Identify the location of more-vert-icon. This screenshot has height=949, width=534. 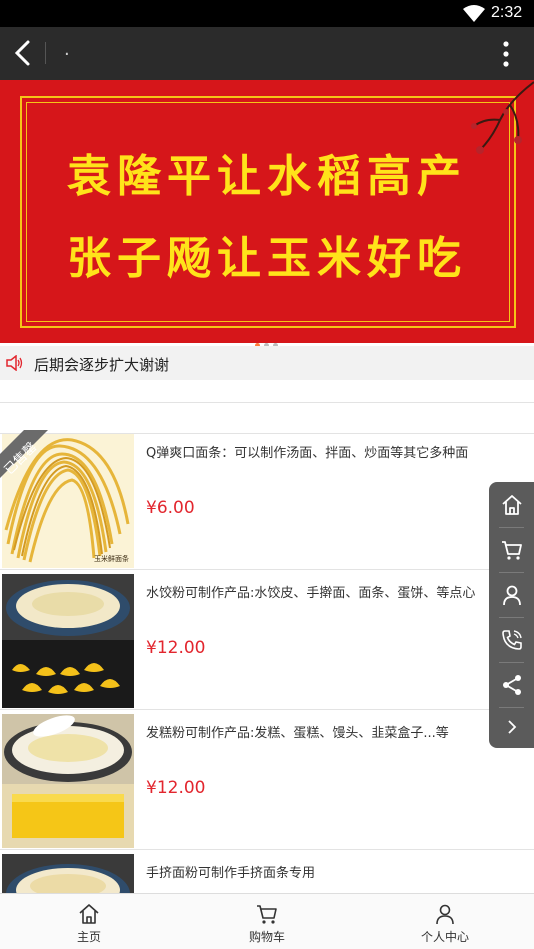
(506, 54).